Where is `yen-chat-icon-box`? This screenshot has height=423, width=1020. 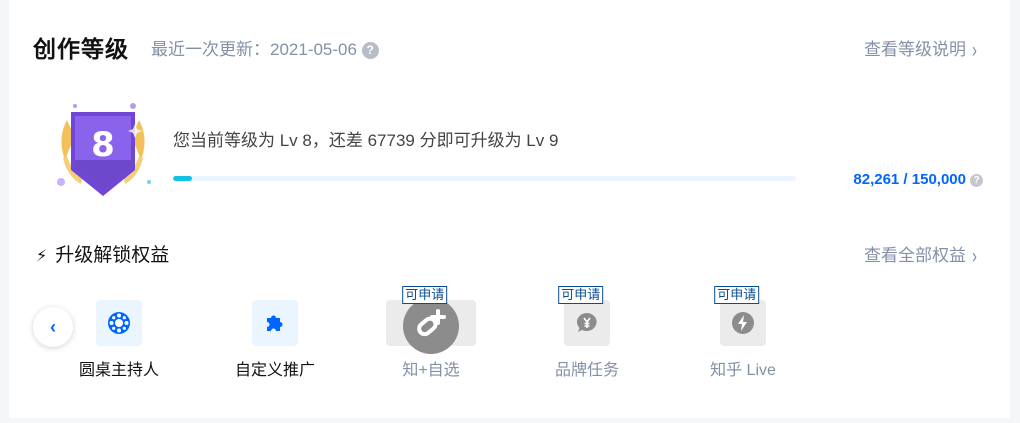
yen-chat-icon-box is located at coordinates (587, 323).